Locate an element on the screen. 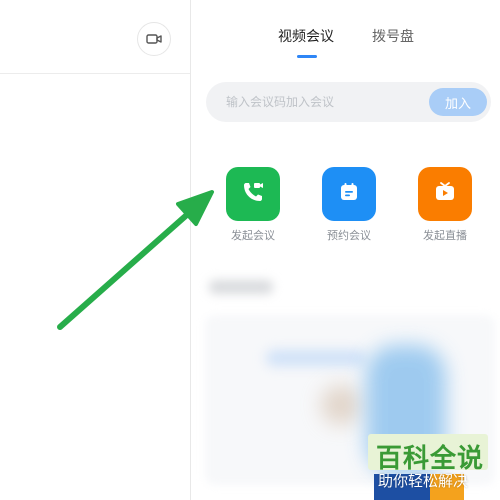  annotation-arrow is located at coordinates (135, 260).